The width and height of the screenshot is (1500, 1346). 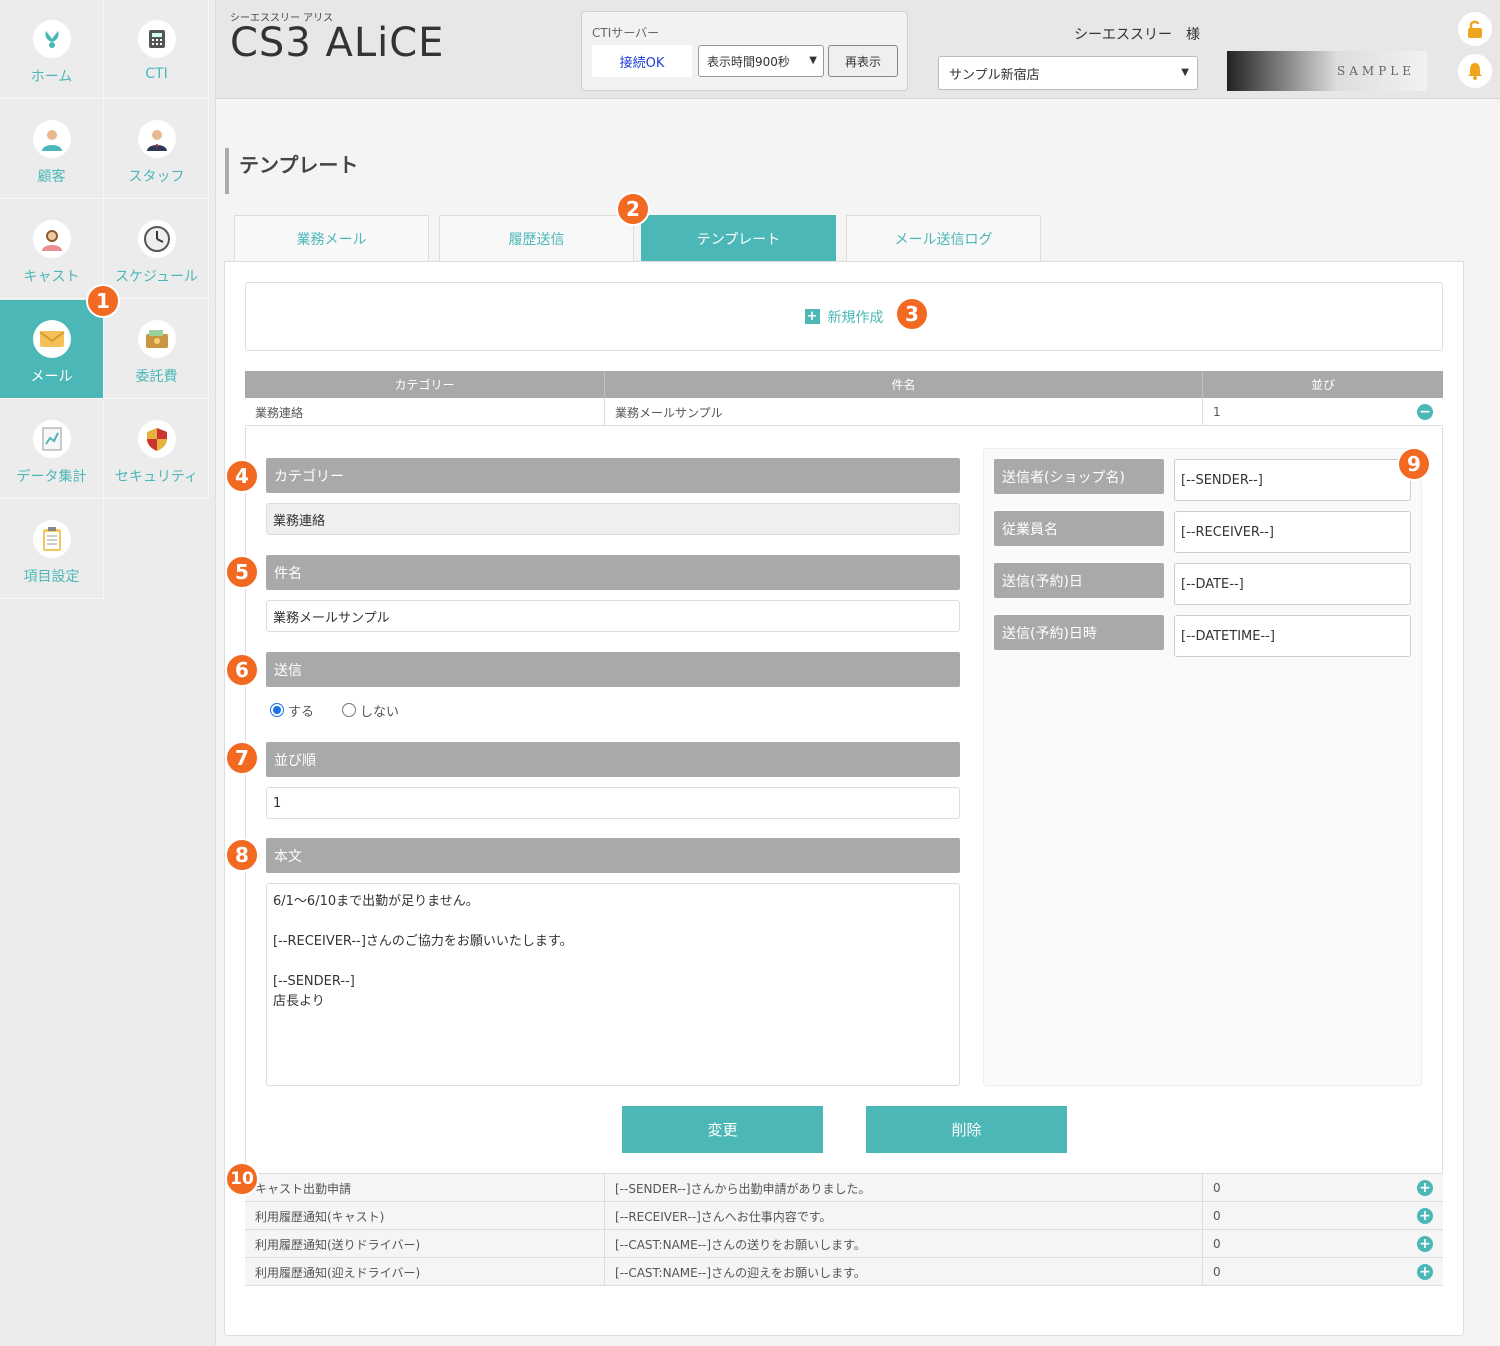 What do you see at coordinates (337, 43) in the screenshot?
I see `brand-title: CS3 ALiCE` at bounding box center [337, 43].